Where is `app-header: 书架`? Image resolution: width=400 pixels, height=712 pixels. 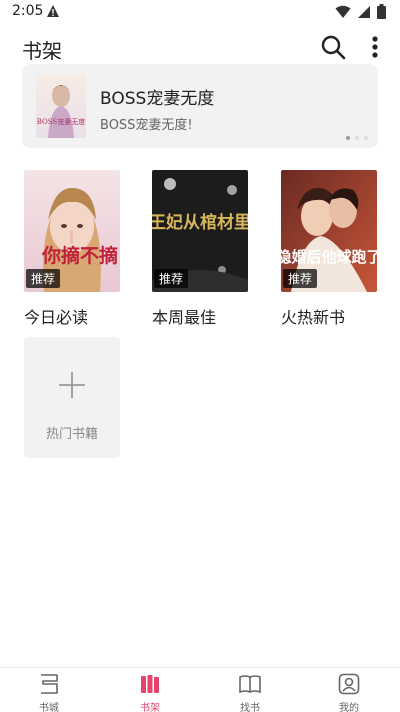 app-header: 书架 is located at coordinates (200, 46).